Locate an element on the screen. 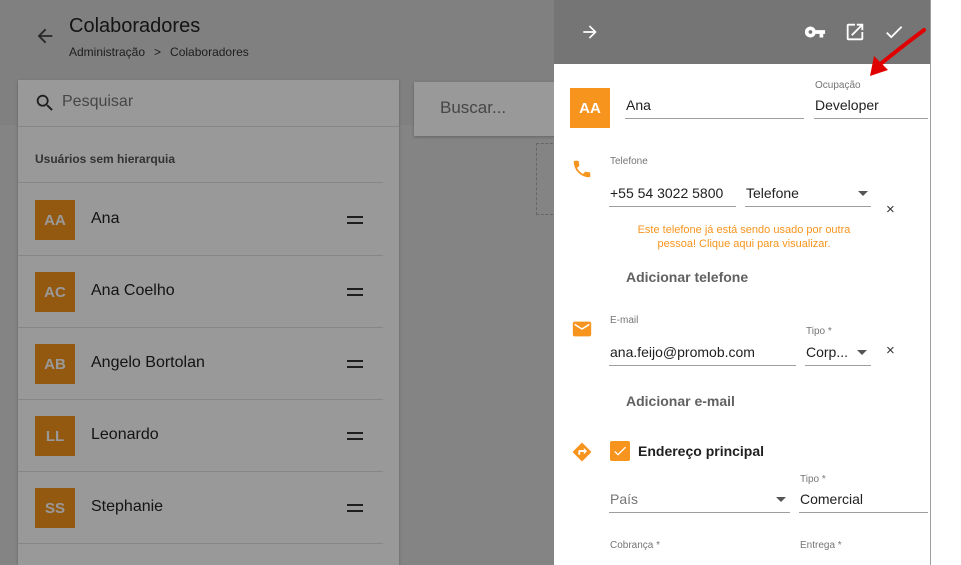 This screenshot has width=961, height=565. annotation-arrow-icon is located at coordinates (898, 52).